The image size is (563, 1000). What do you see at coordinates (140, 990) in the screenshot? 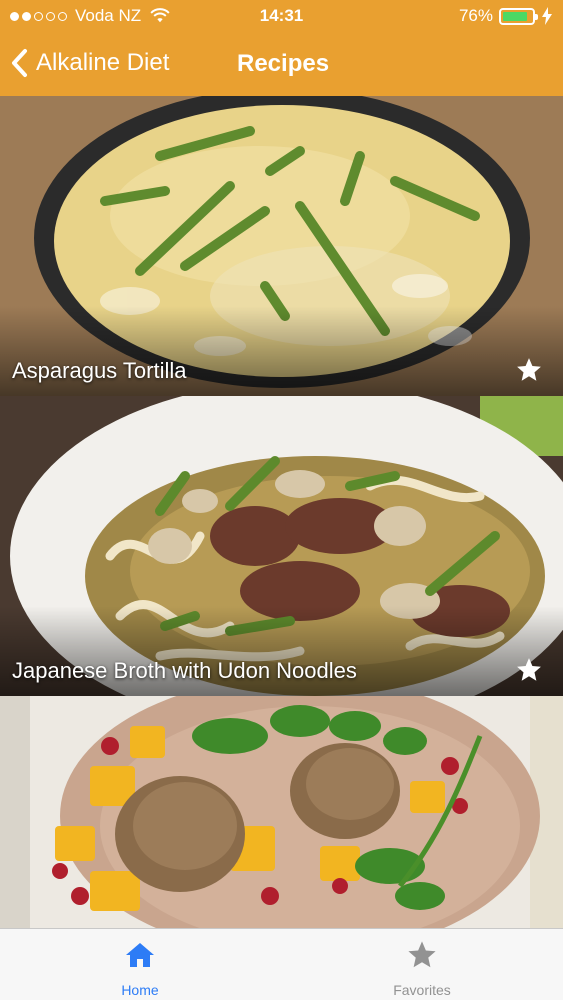
I see `tab-home-label: Home` at bounding box center [140, 990].